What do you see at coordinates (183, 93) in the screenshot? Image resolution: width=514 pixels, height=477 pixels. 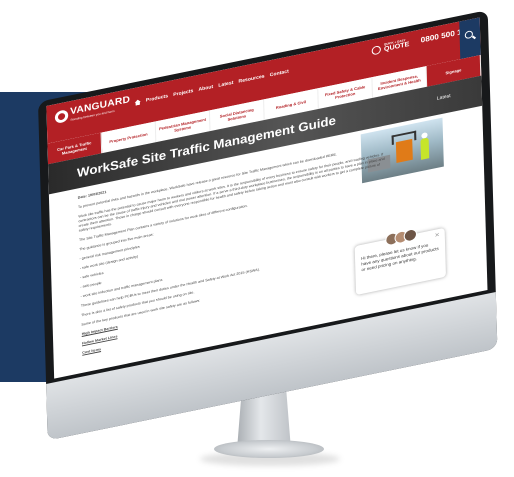 I see `nav-projects: Projects` at bounding box center [183, 93].